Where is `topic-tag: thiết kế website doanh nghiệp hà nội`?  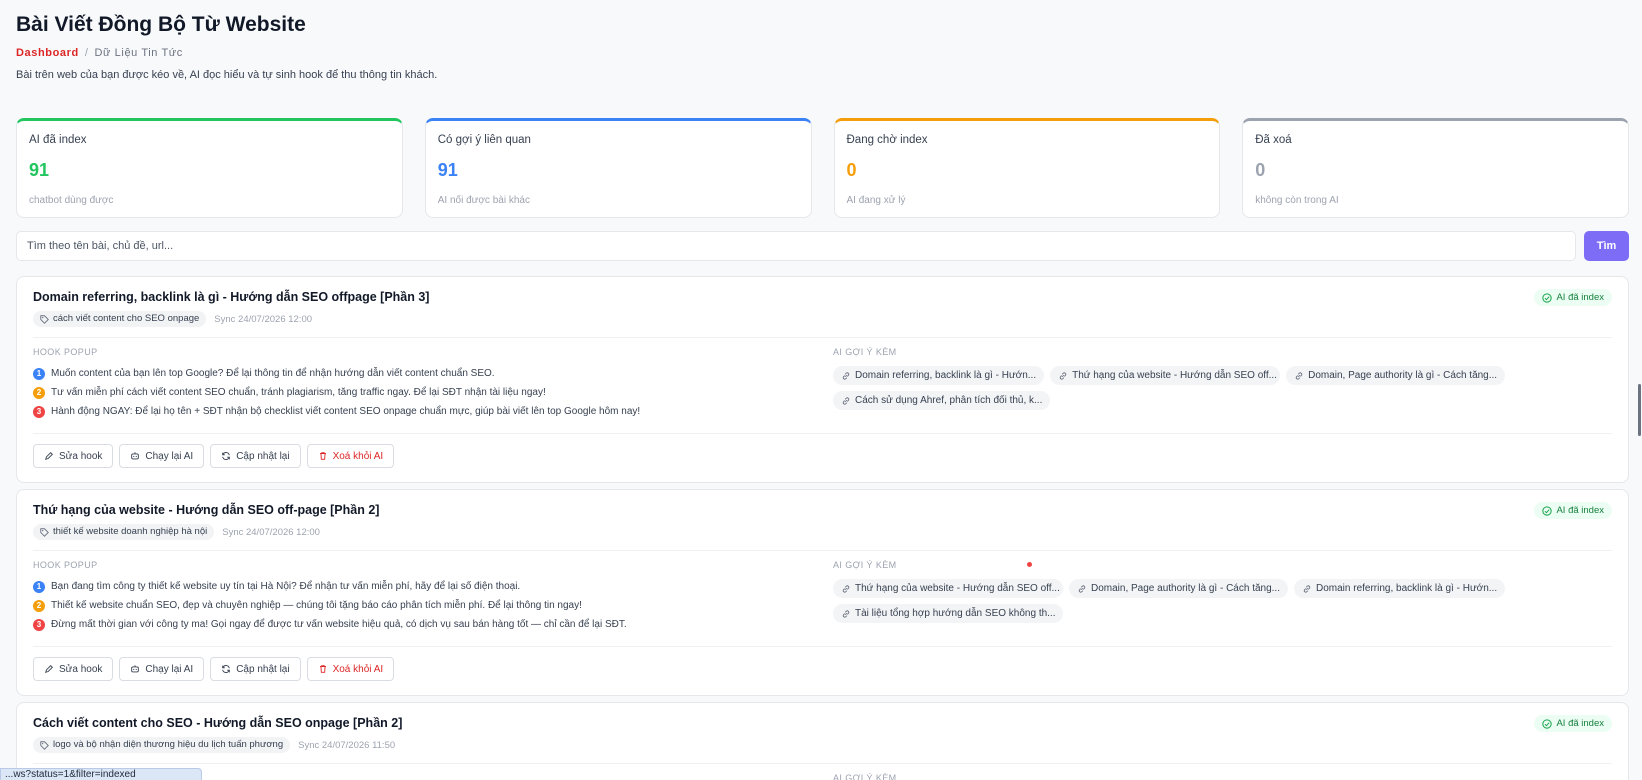
topic-tag: thiết kế website doanh nghiệp hà nội is located at coordinates (124, 532).